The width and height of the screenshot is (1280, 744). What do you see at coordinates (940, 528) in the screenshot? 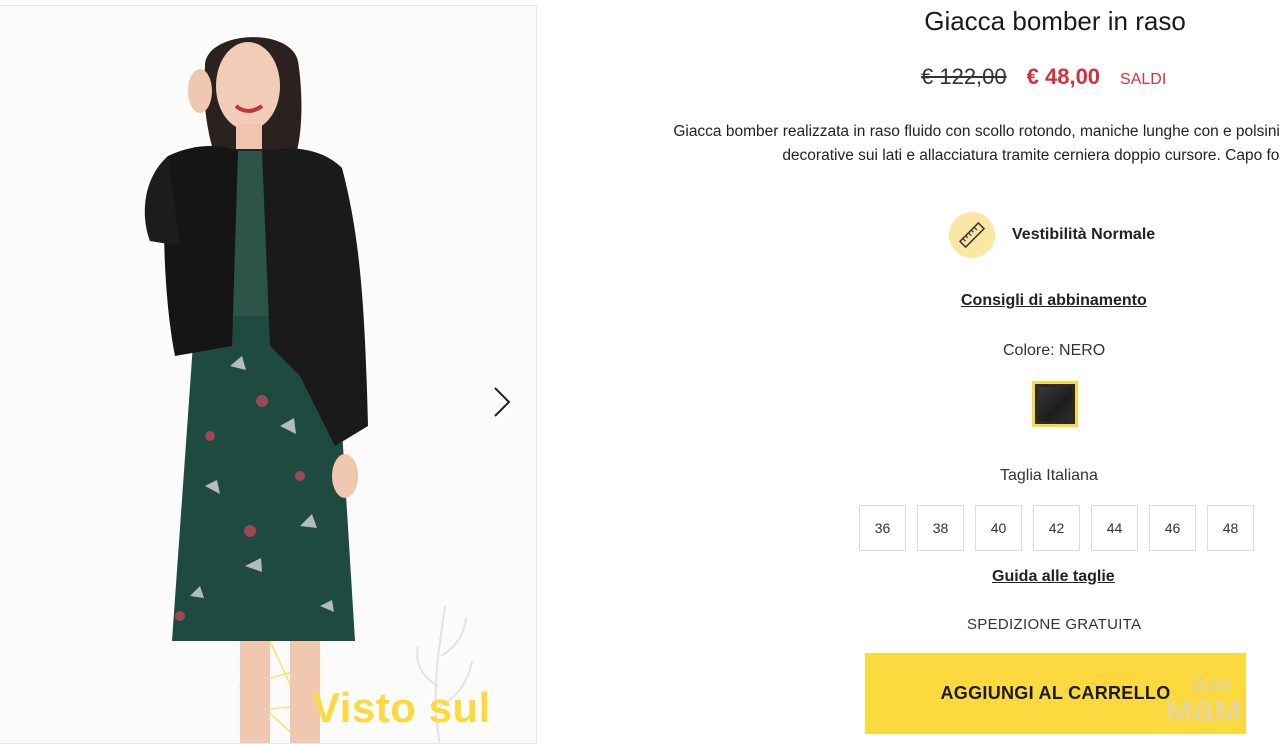
I see `size-button: 38` at bounding box center [940, 528].